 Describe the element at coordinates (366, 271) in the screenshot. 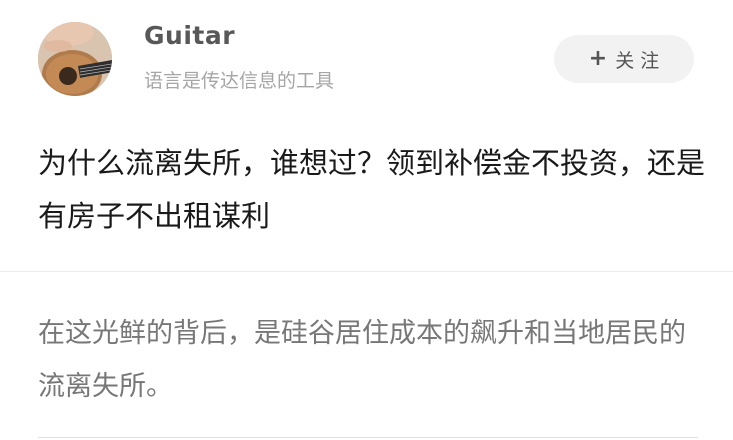

I see `divider` at that location.